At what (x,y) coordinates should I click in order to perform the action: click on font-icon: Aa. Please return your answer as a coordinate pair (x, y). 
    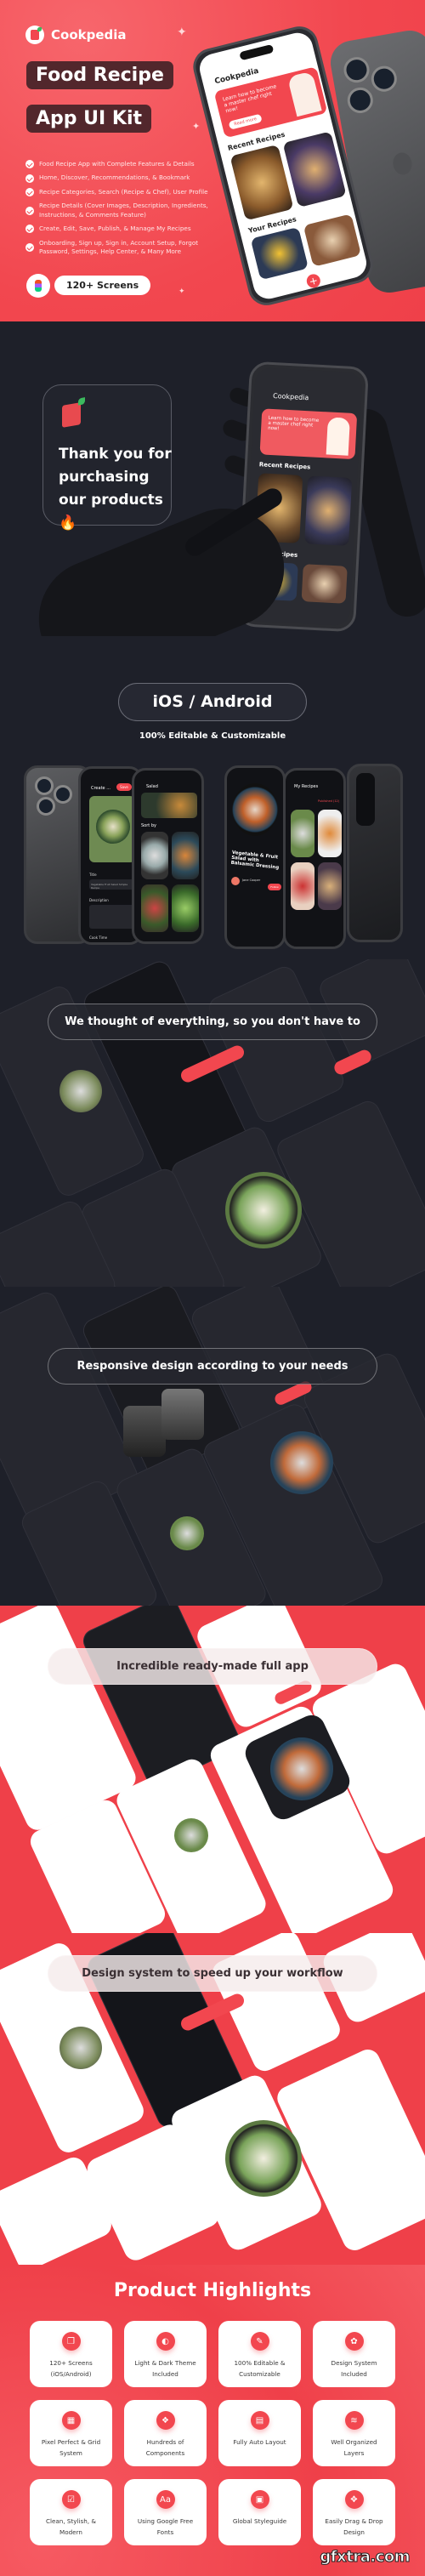
    Looking at the image, I should click on (165, 2499).